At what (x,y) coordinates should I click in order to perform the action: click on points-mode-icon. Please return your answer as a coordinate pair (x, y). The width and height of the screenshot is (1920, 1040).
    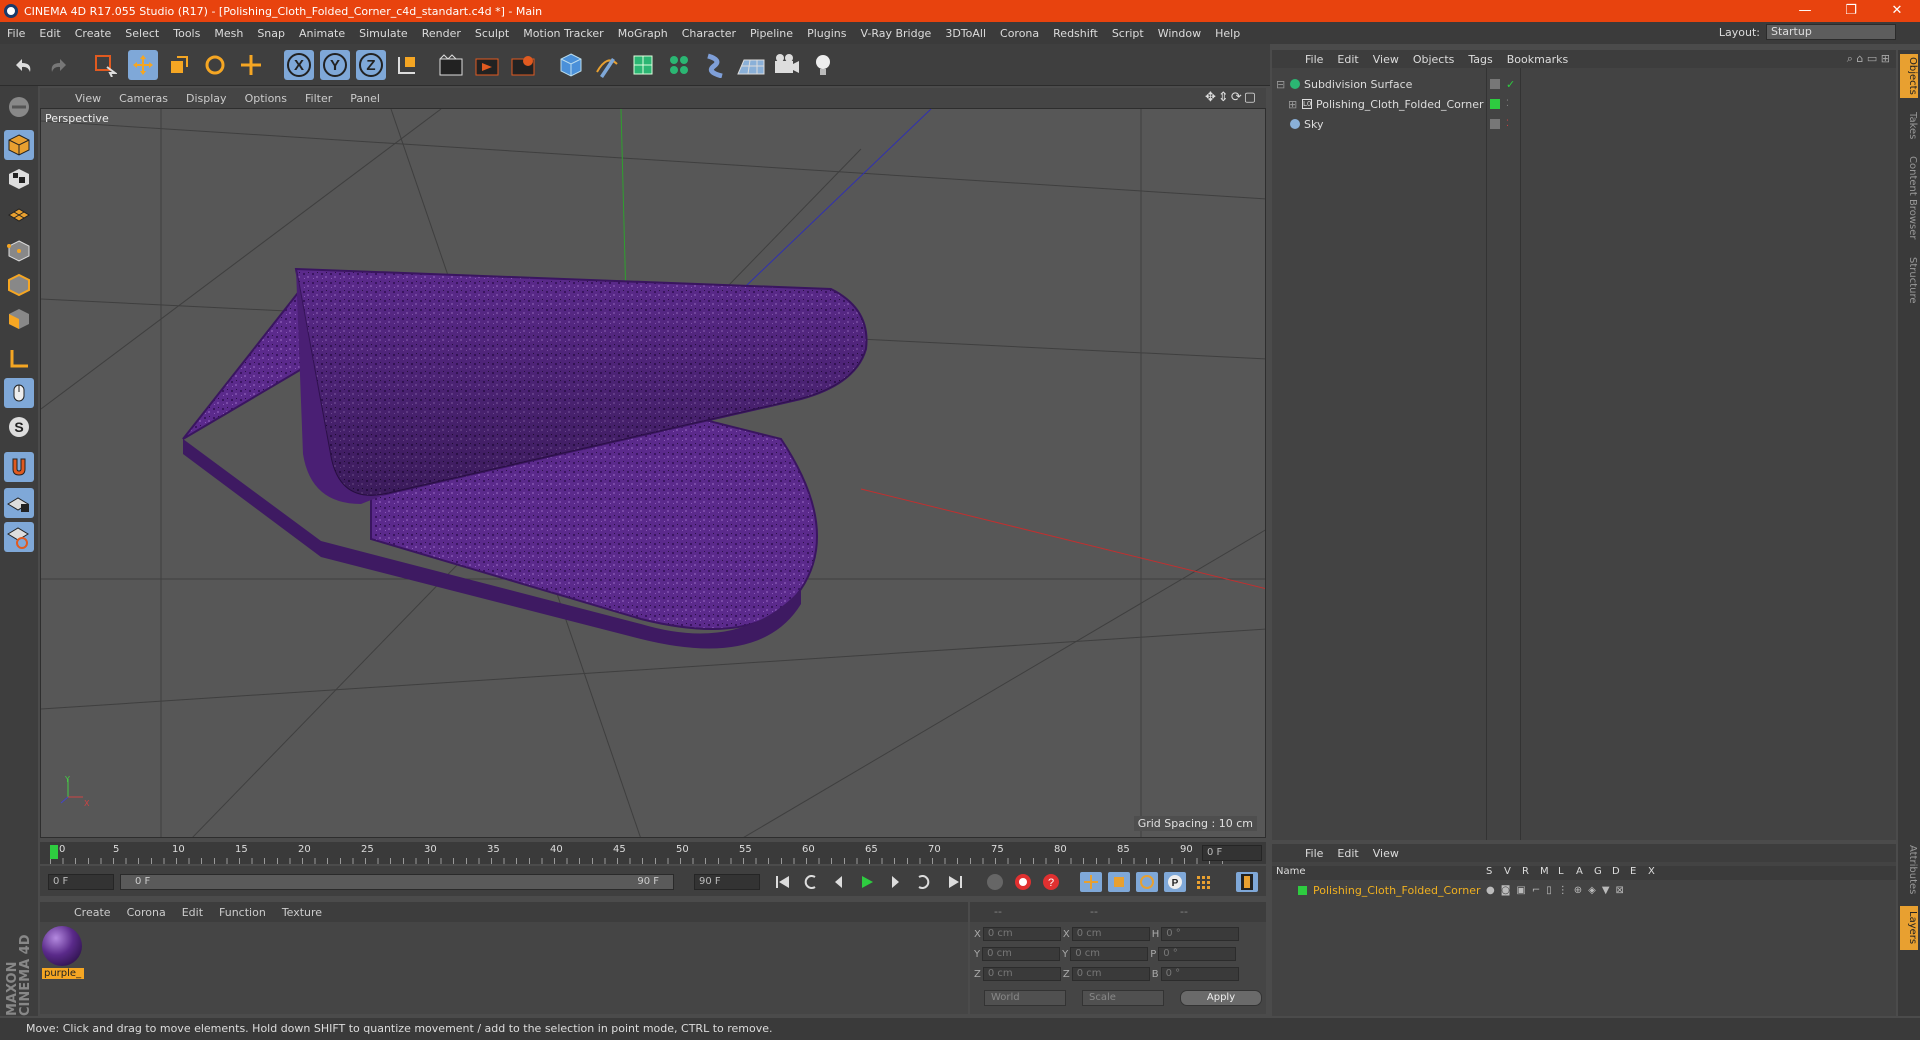
    Looking at the image, I should click on (19, 251).